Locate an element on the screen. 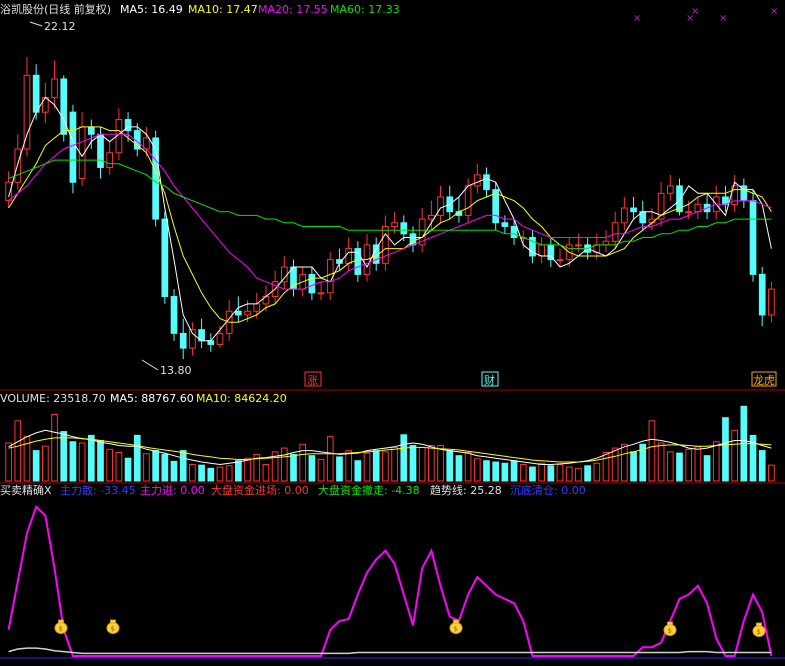  price-title: 浴凯股份(日线 前复权) is located at coordinates (55, 9).